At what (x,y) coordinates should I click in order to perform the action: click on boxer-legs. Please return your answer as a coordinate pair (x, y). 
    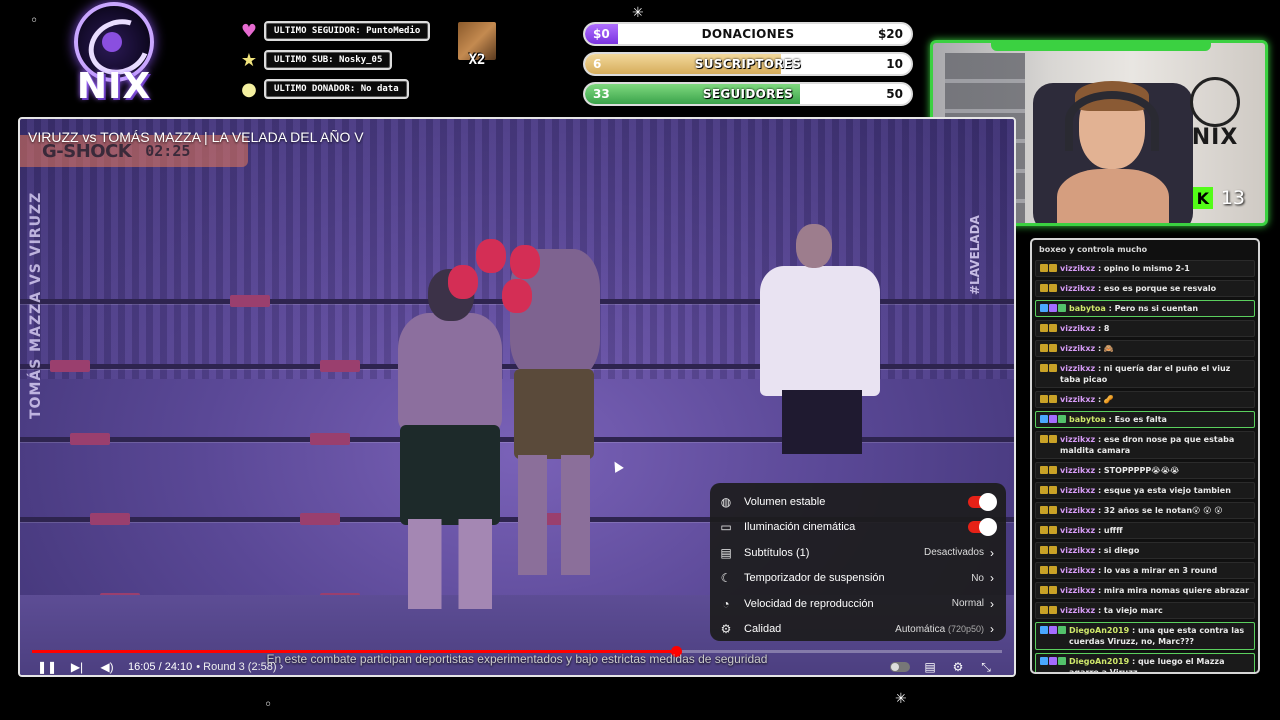
    Looking at the image, I should click on (450, 564).